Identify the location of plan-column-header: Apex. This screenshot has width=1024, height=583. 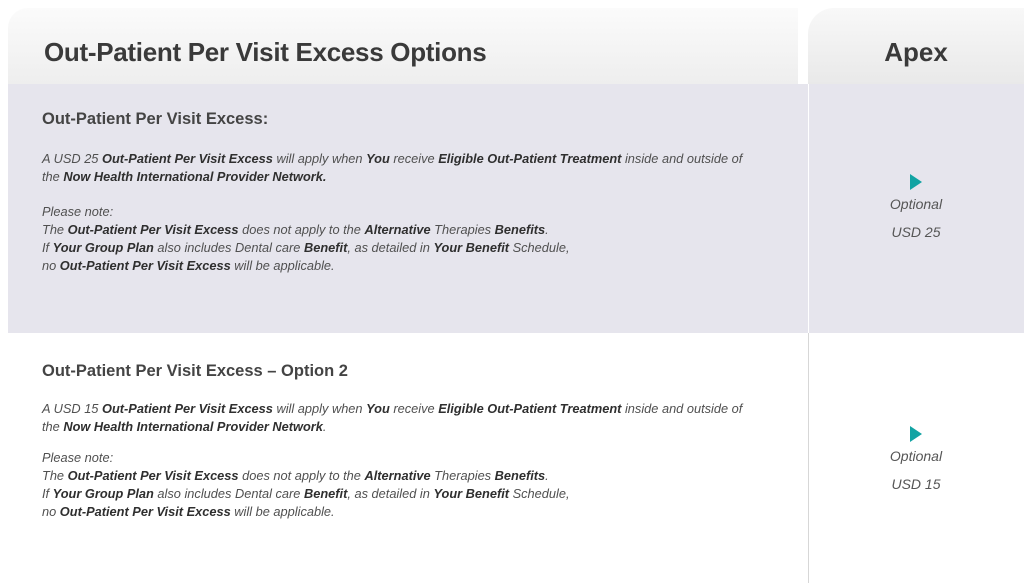
(916, 46).